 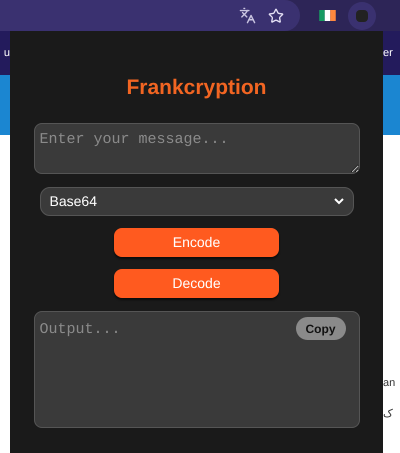 I want to click on bookmark-star-icon, so click(x=276, y=16).